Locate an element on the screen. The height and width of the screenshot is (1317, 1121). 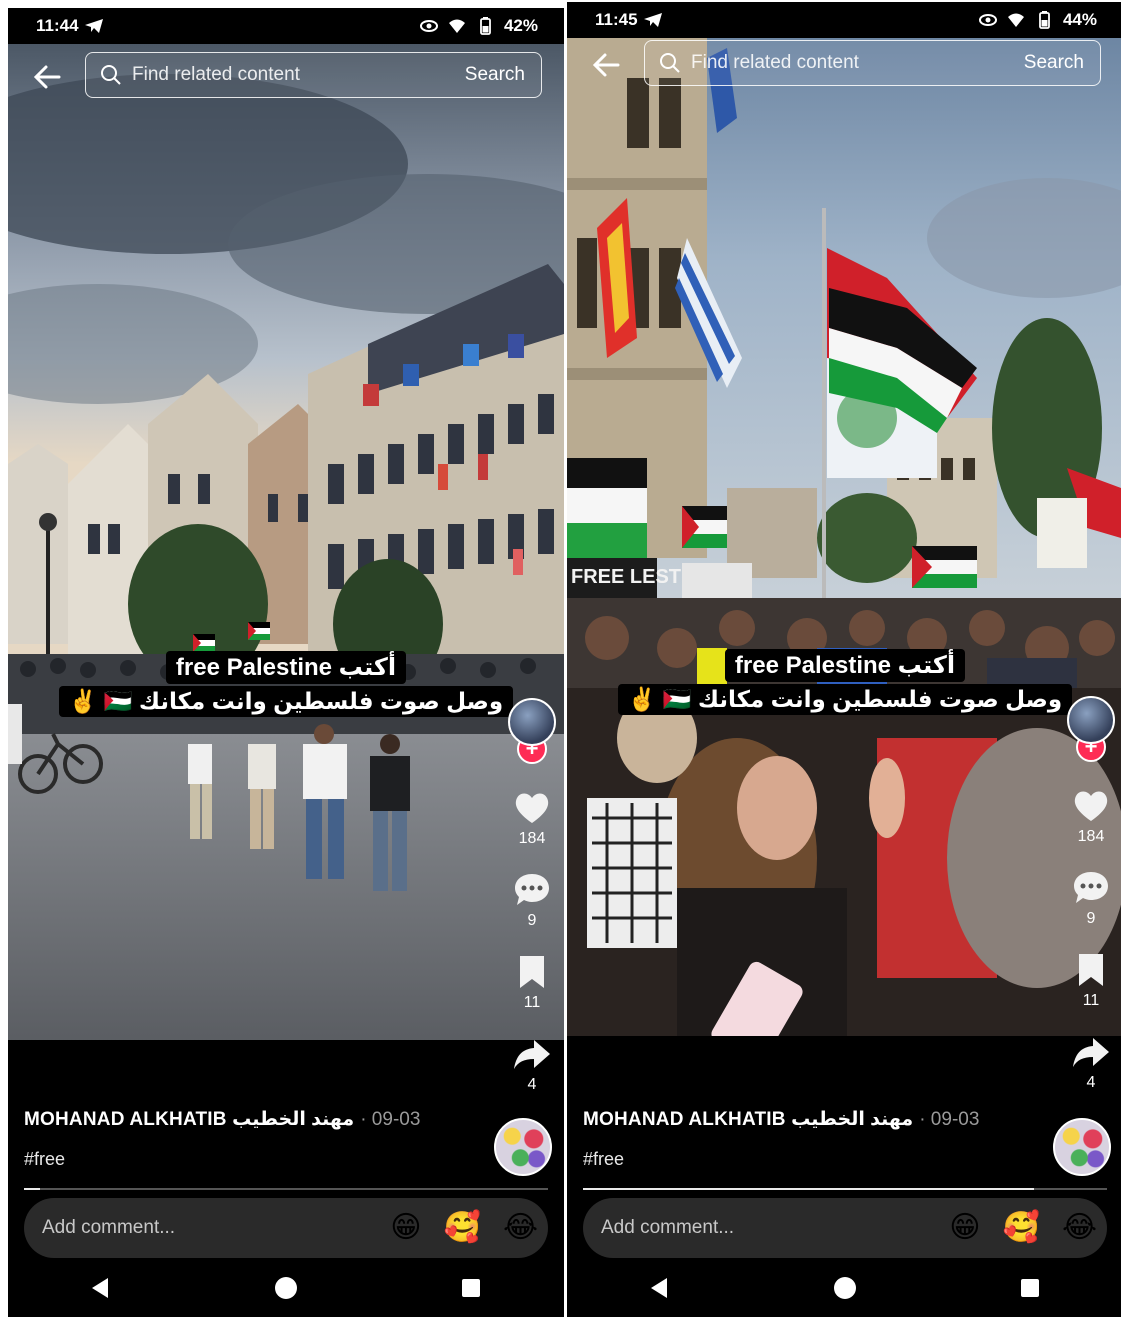
status-bar: 11:45 44% is located at coordinates (844, 20).